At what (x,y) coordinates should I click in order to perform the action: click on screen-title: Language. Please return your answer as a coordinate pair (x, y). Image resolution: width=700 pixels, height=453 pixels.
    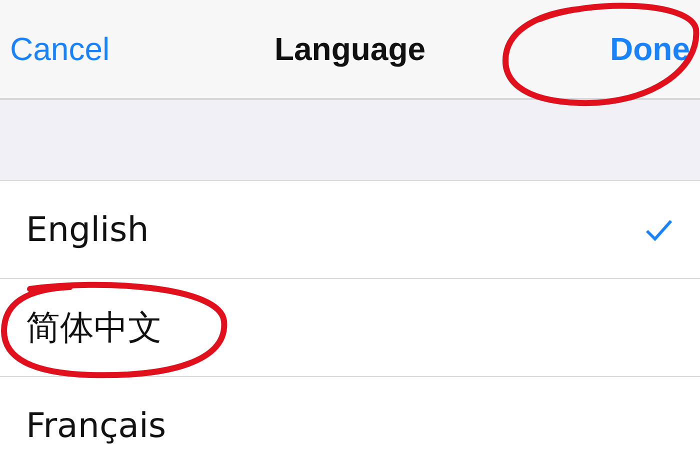
    Looking at the image, I should click on (350, 49).